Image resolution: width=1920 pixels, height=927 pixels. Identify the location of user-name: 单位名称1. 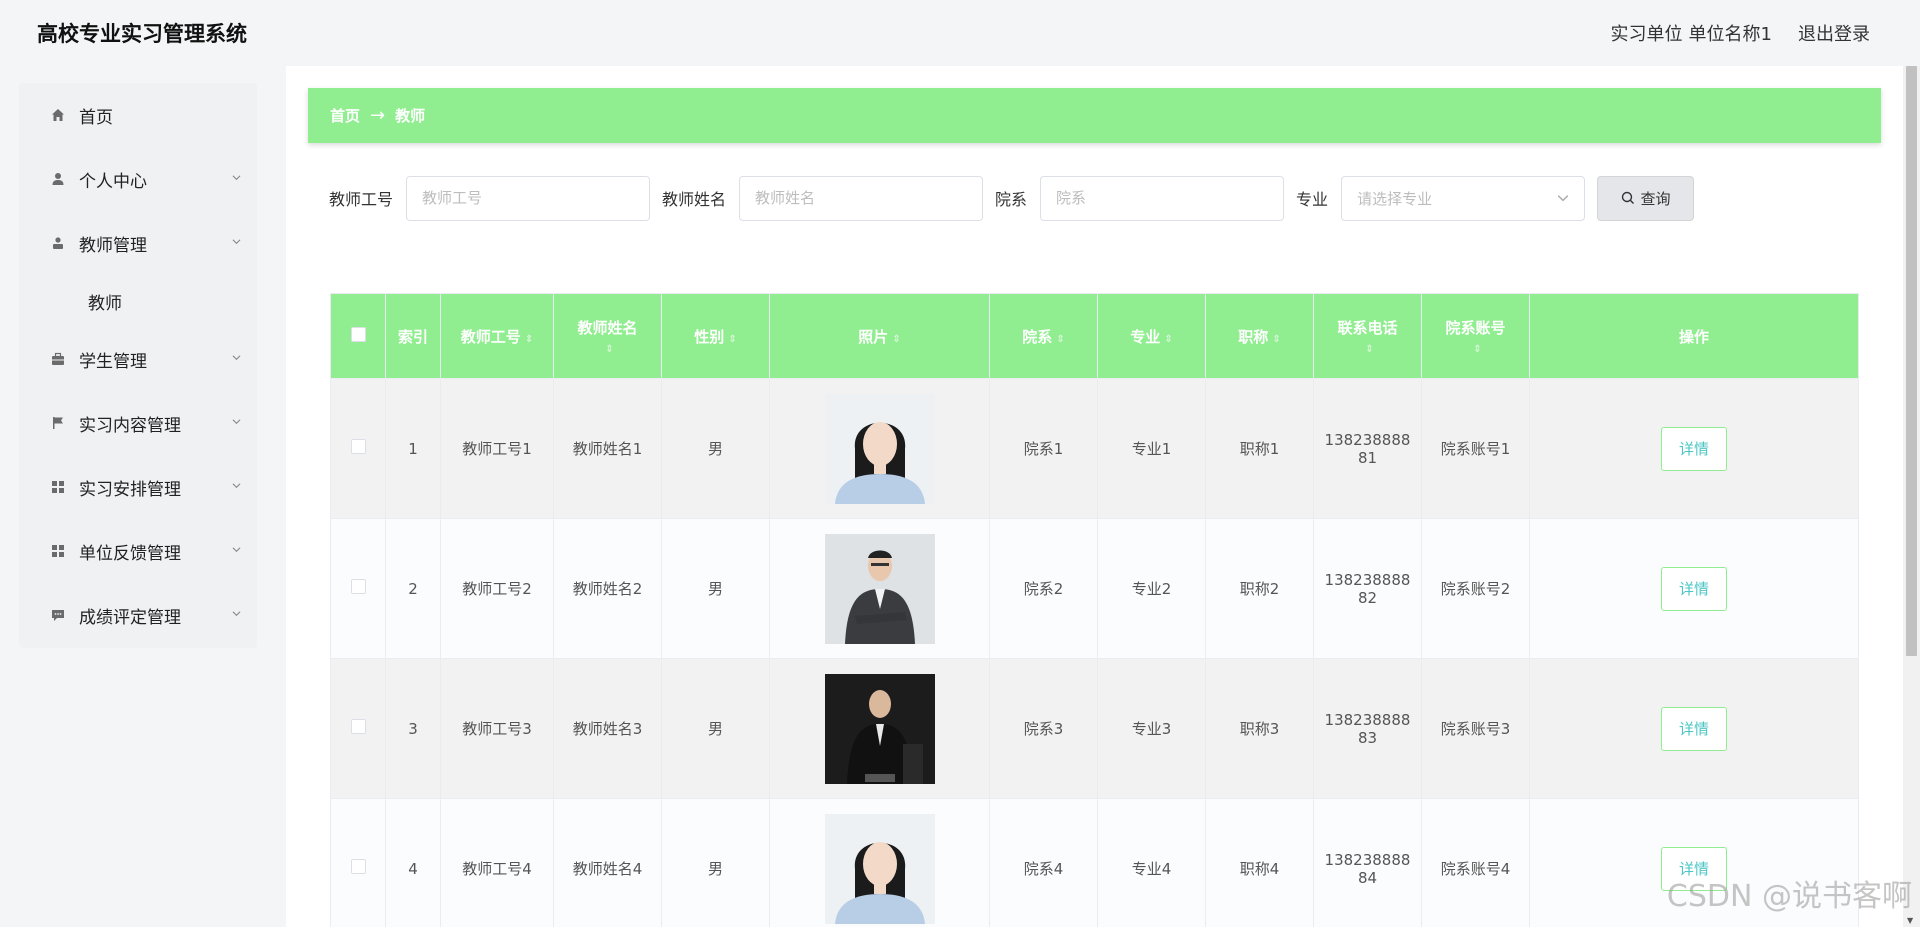
(1730, 34).